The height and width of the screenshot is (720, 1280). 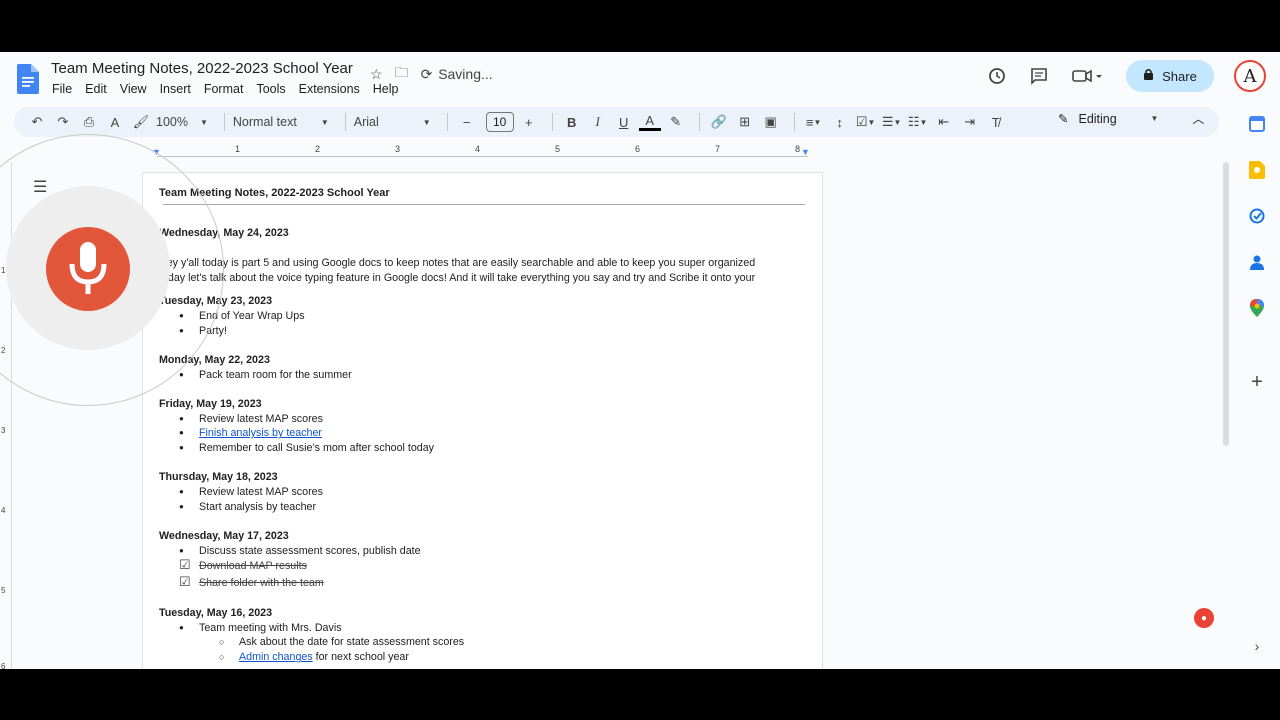 What do you see at coordinates (484, 433) in the screenshot?
I see `list-item: Finish analysis by teacher` at bounding box center [484, 433].